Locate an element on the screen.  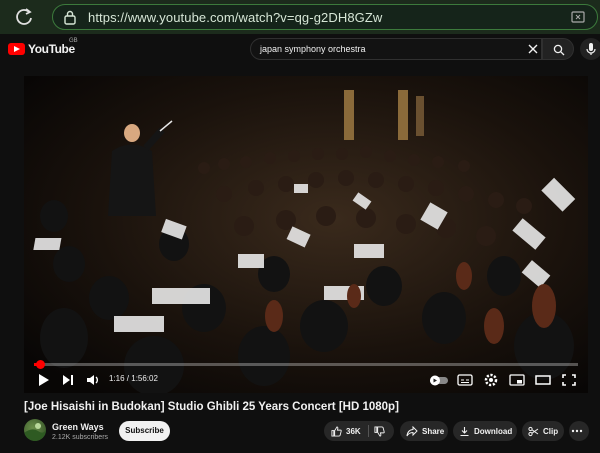
scissors-icon is located at coordinates (533, 431).